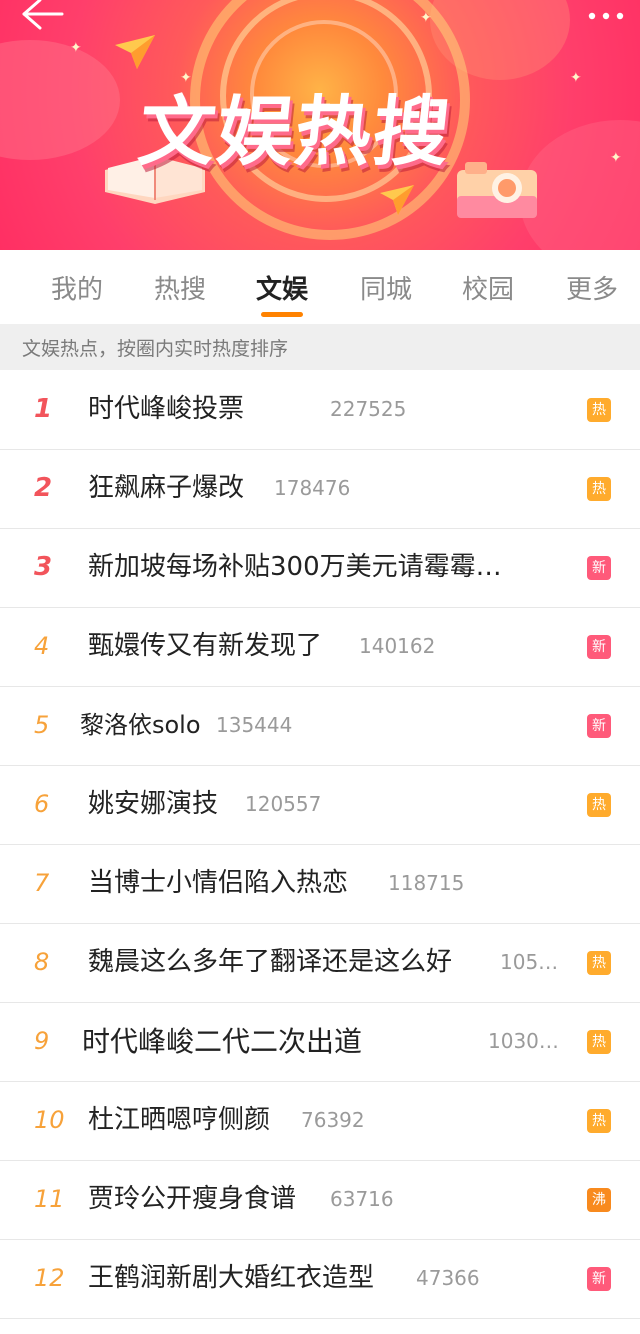  What do you see at coordinates (42, 725) in the screenshot?
I see `rank-number: 5` at bounding box center [42, 725].